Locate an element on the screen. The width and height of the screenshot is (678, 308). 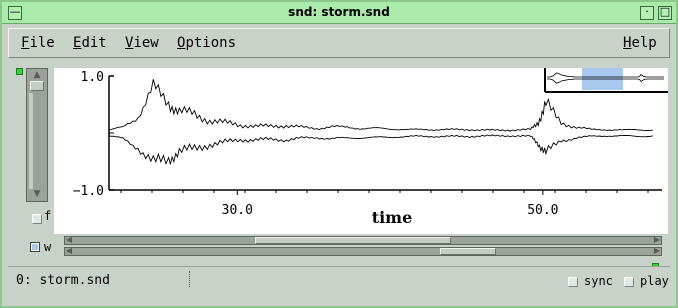
x-tick-label: 30.0 is located at coordinates (237, 210).